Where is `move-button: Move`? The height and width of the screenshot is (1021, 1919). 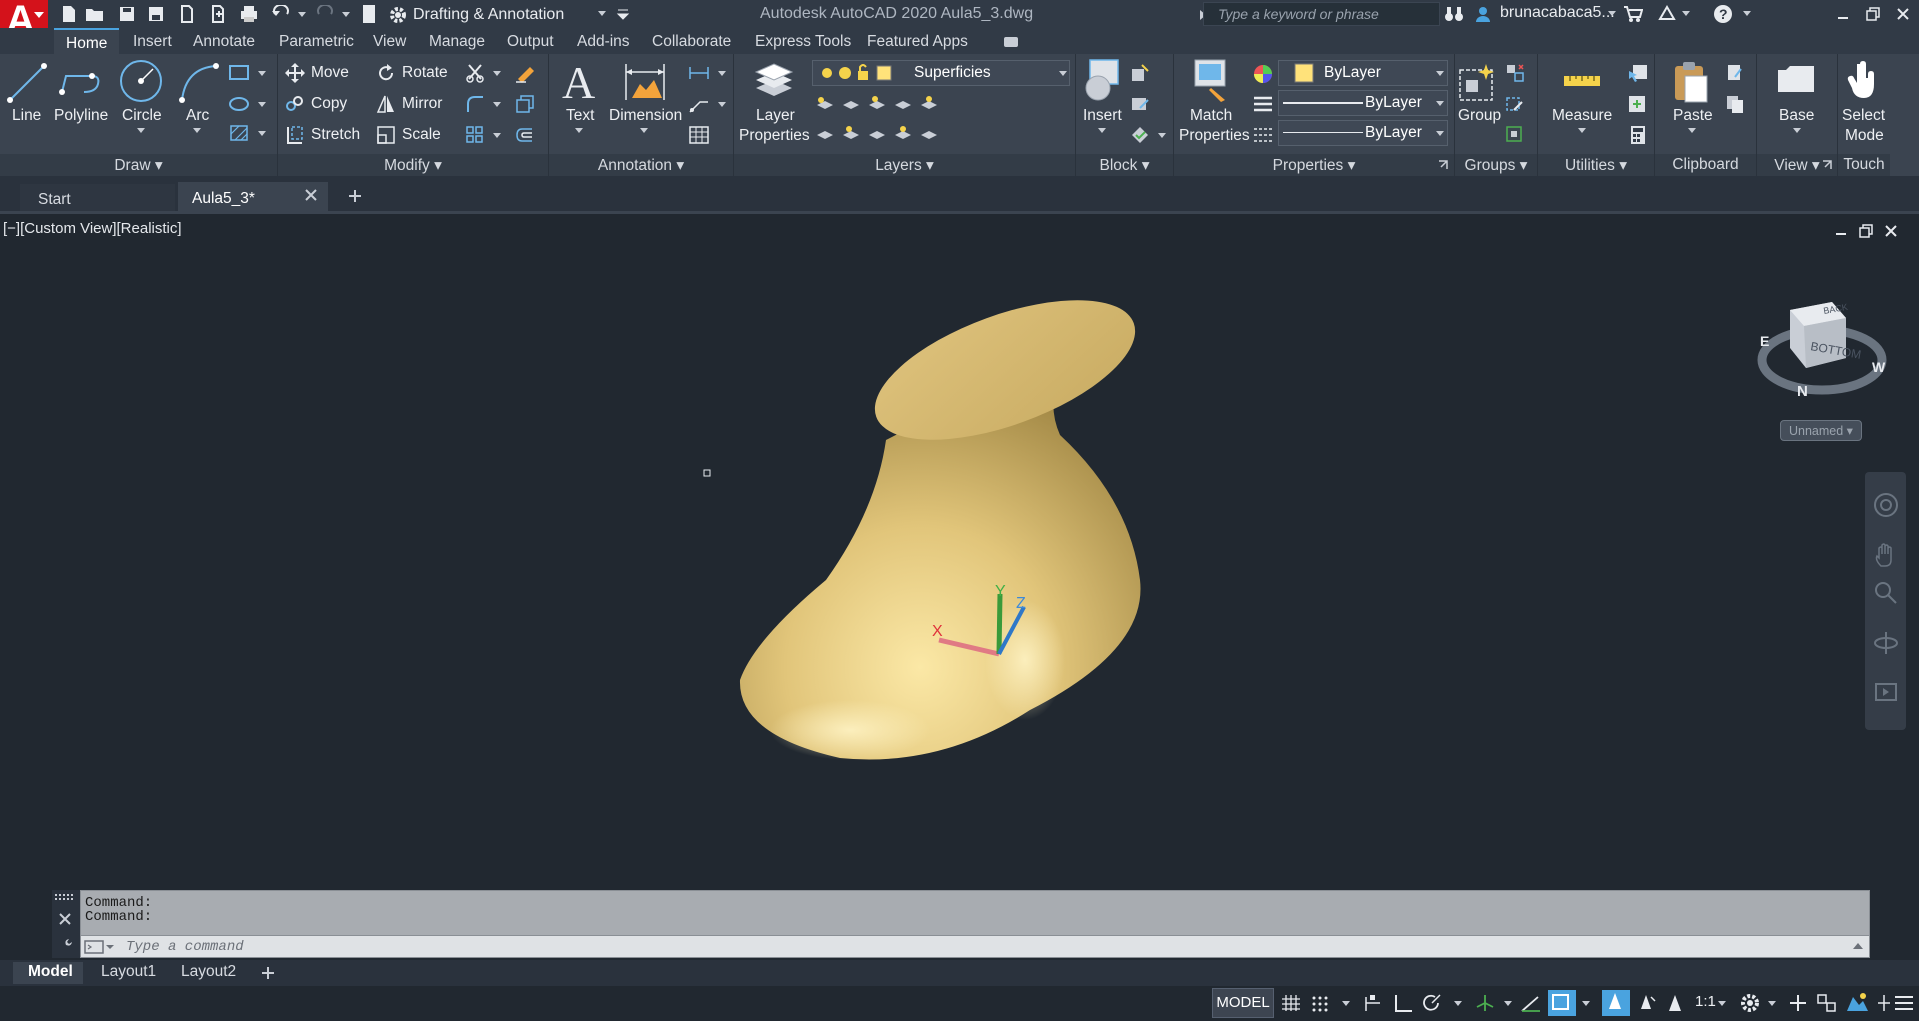
move-button: Move is located at coordinates (330, 73).